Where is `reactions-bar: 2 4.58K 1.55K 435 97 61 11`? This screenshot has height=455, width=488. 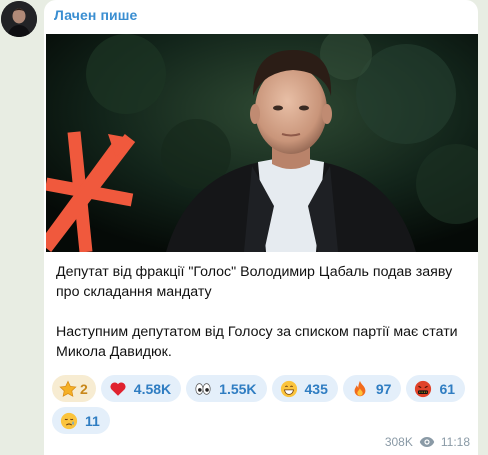 reactions-bar: 2 4.58K 1.55K 435 97 61 11 is located at coordinates (262, 404).